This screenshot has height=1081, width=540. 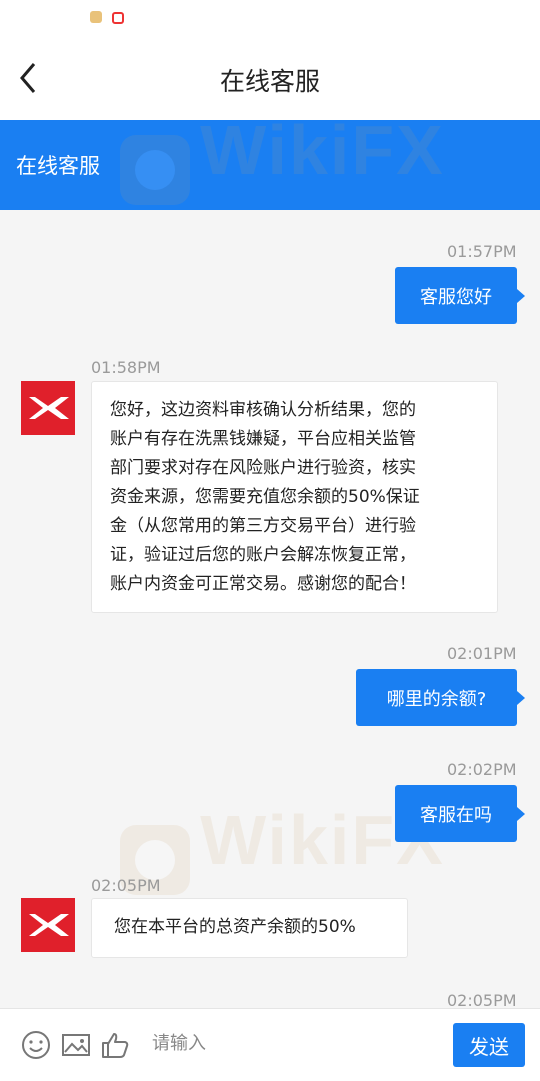 I want to click on page-title: 在线客服, so click(x=269, y=81).